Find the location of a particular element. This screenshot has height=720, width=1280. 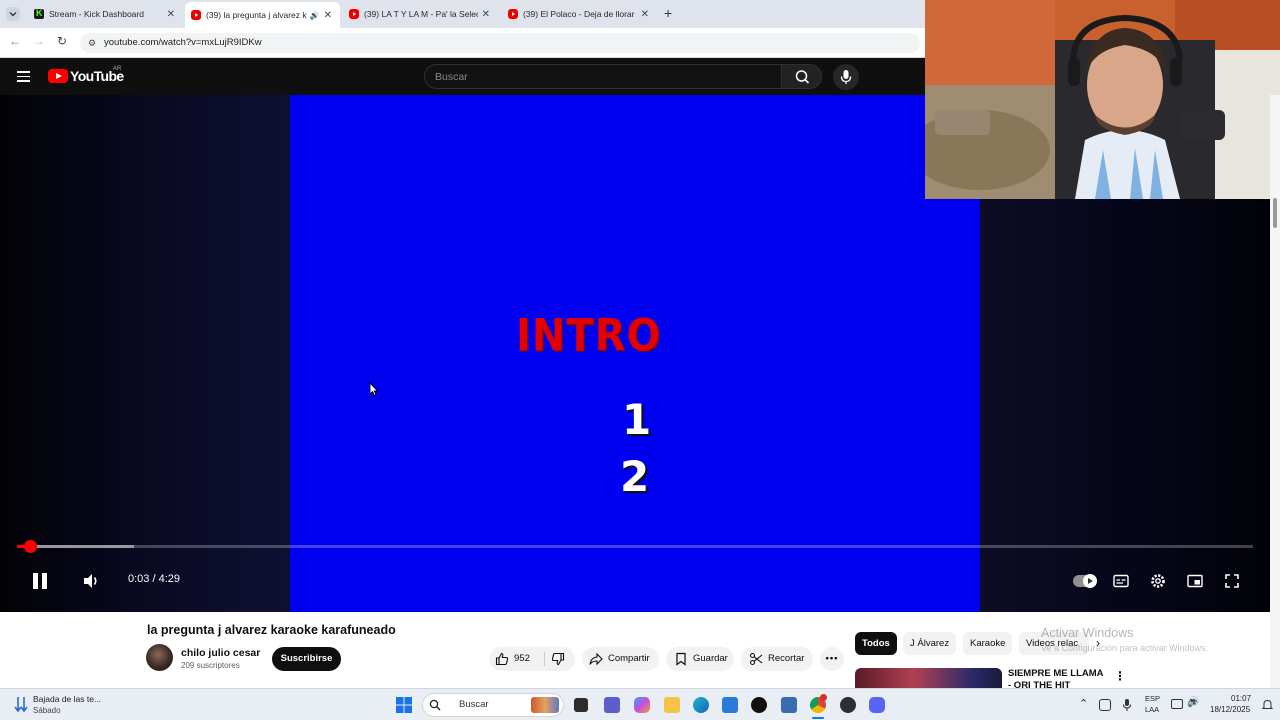

tab-title: (39) LA T Y LA M - Pa' la Selecc is located at coordinates (421, 14).